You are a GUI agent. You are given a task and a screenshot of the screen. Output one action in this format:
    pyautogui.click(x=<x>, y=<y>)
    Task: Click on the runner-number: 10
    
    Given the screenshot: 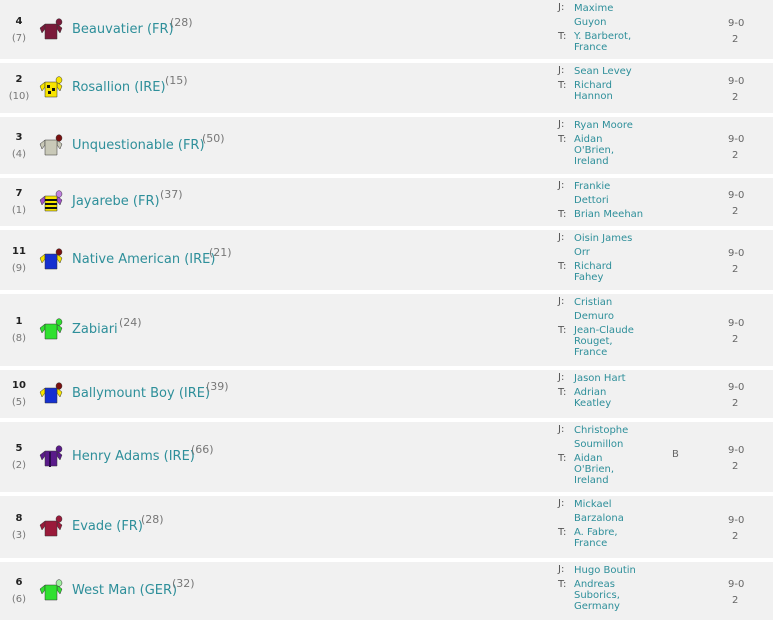 What is the action you would take?
    pyautogui.click(x=19, y=385)
    